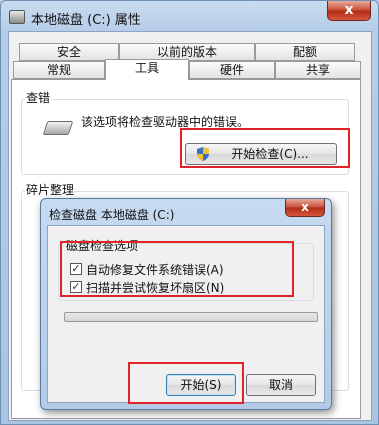  What do you see at coordinates (232, 70) in the screenshot?
I see `tab-hardware: 硬件` at bounding box center [232, 70].